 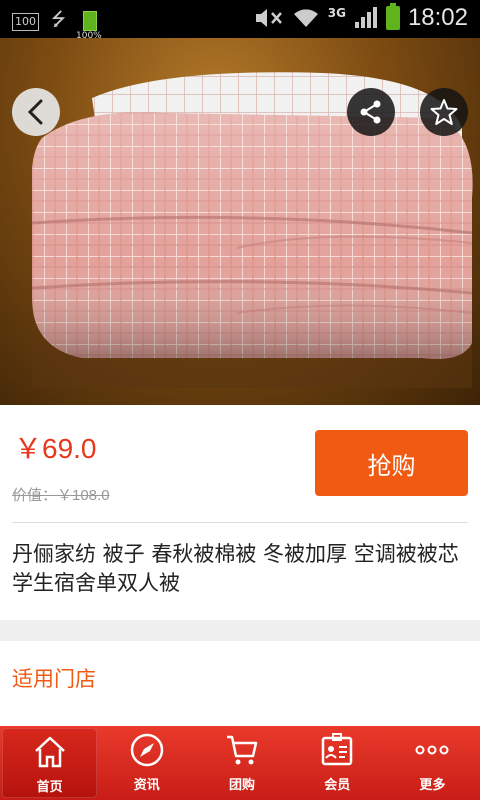 What do you see at coordinates (305, 18) in the screenshot?
I see `wifi-icon` at bounding box center [305, 18].